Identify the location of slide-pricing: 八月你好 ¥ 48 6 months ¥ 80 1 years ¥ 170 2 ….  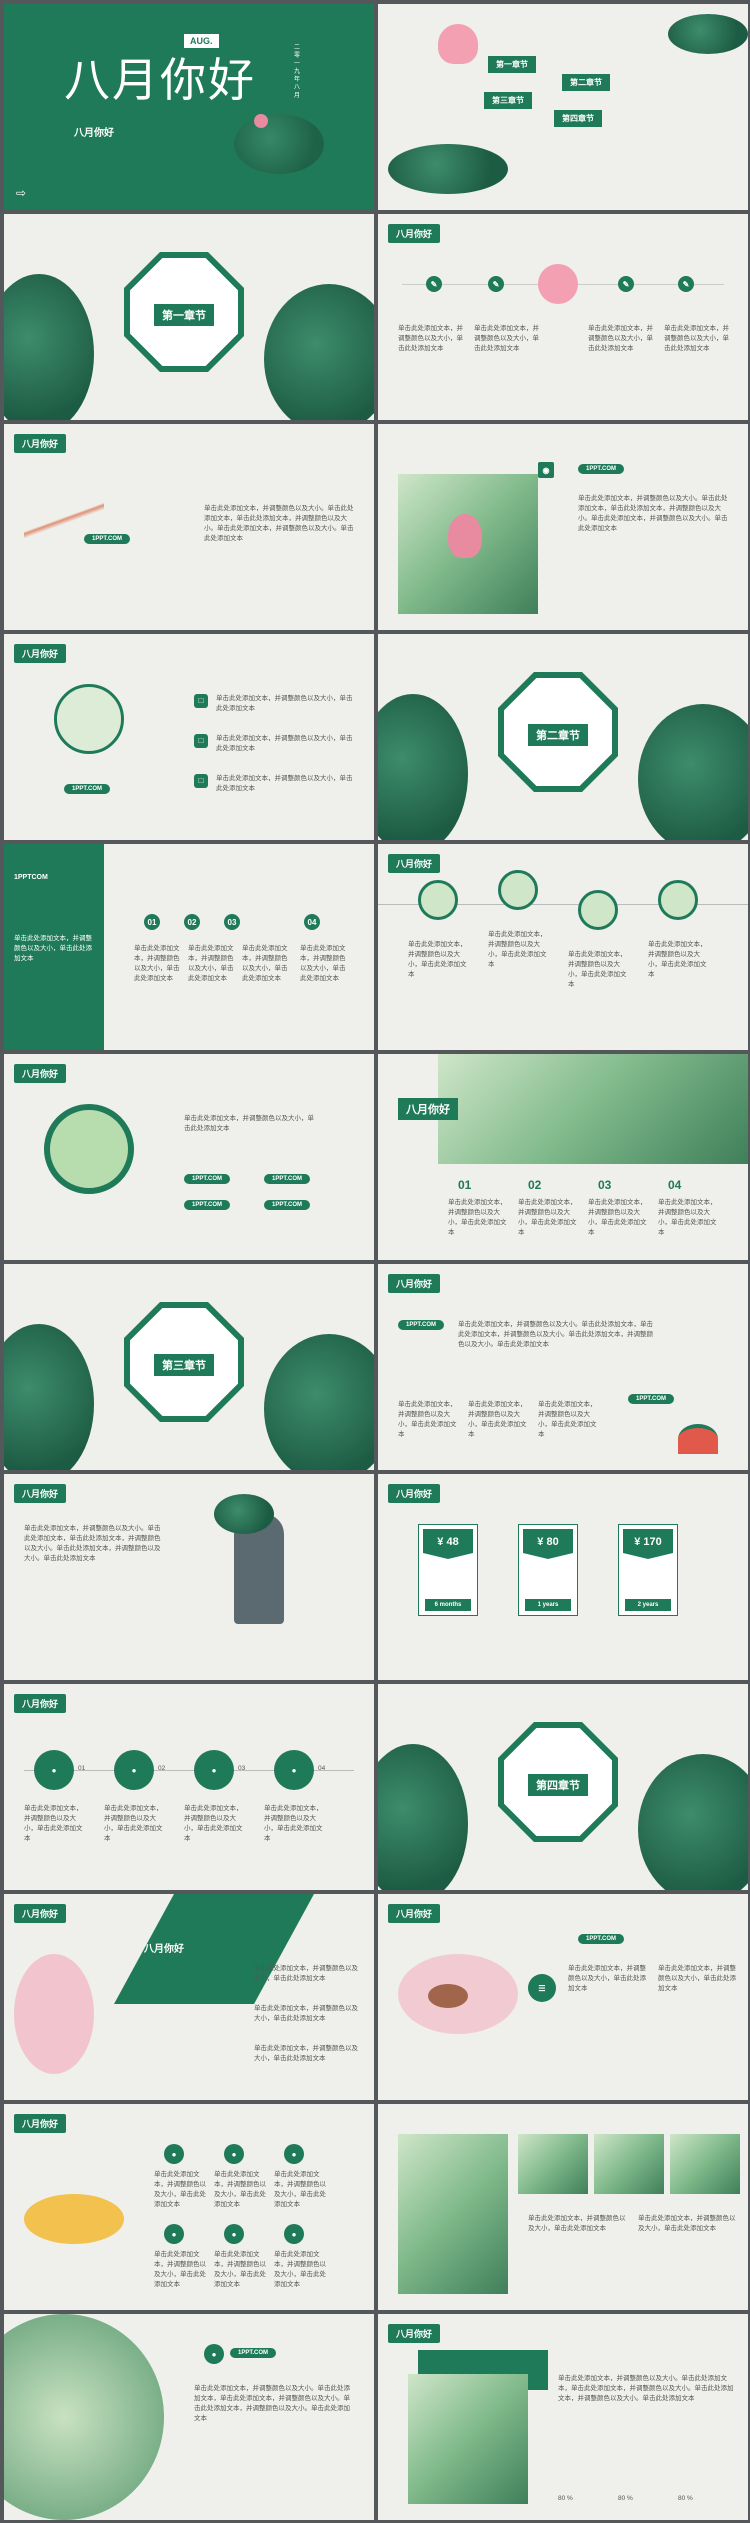
(563, 1577).